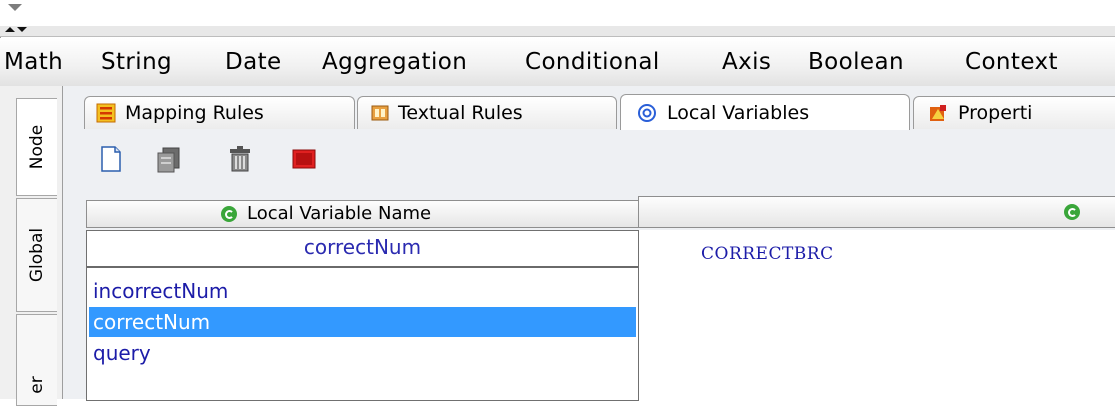 This screenshot has height=406, width=1115. I want to click on menu-aggregation: Aggregation, so click(394, 62).